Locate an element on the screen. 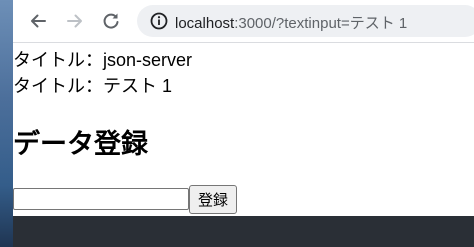 The height and width of the screenshot is (247, 474). title-line-1: タイトル：json-server is located at coordinates (103, 60).